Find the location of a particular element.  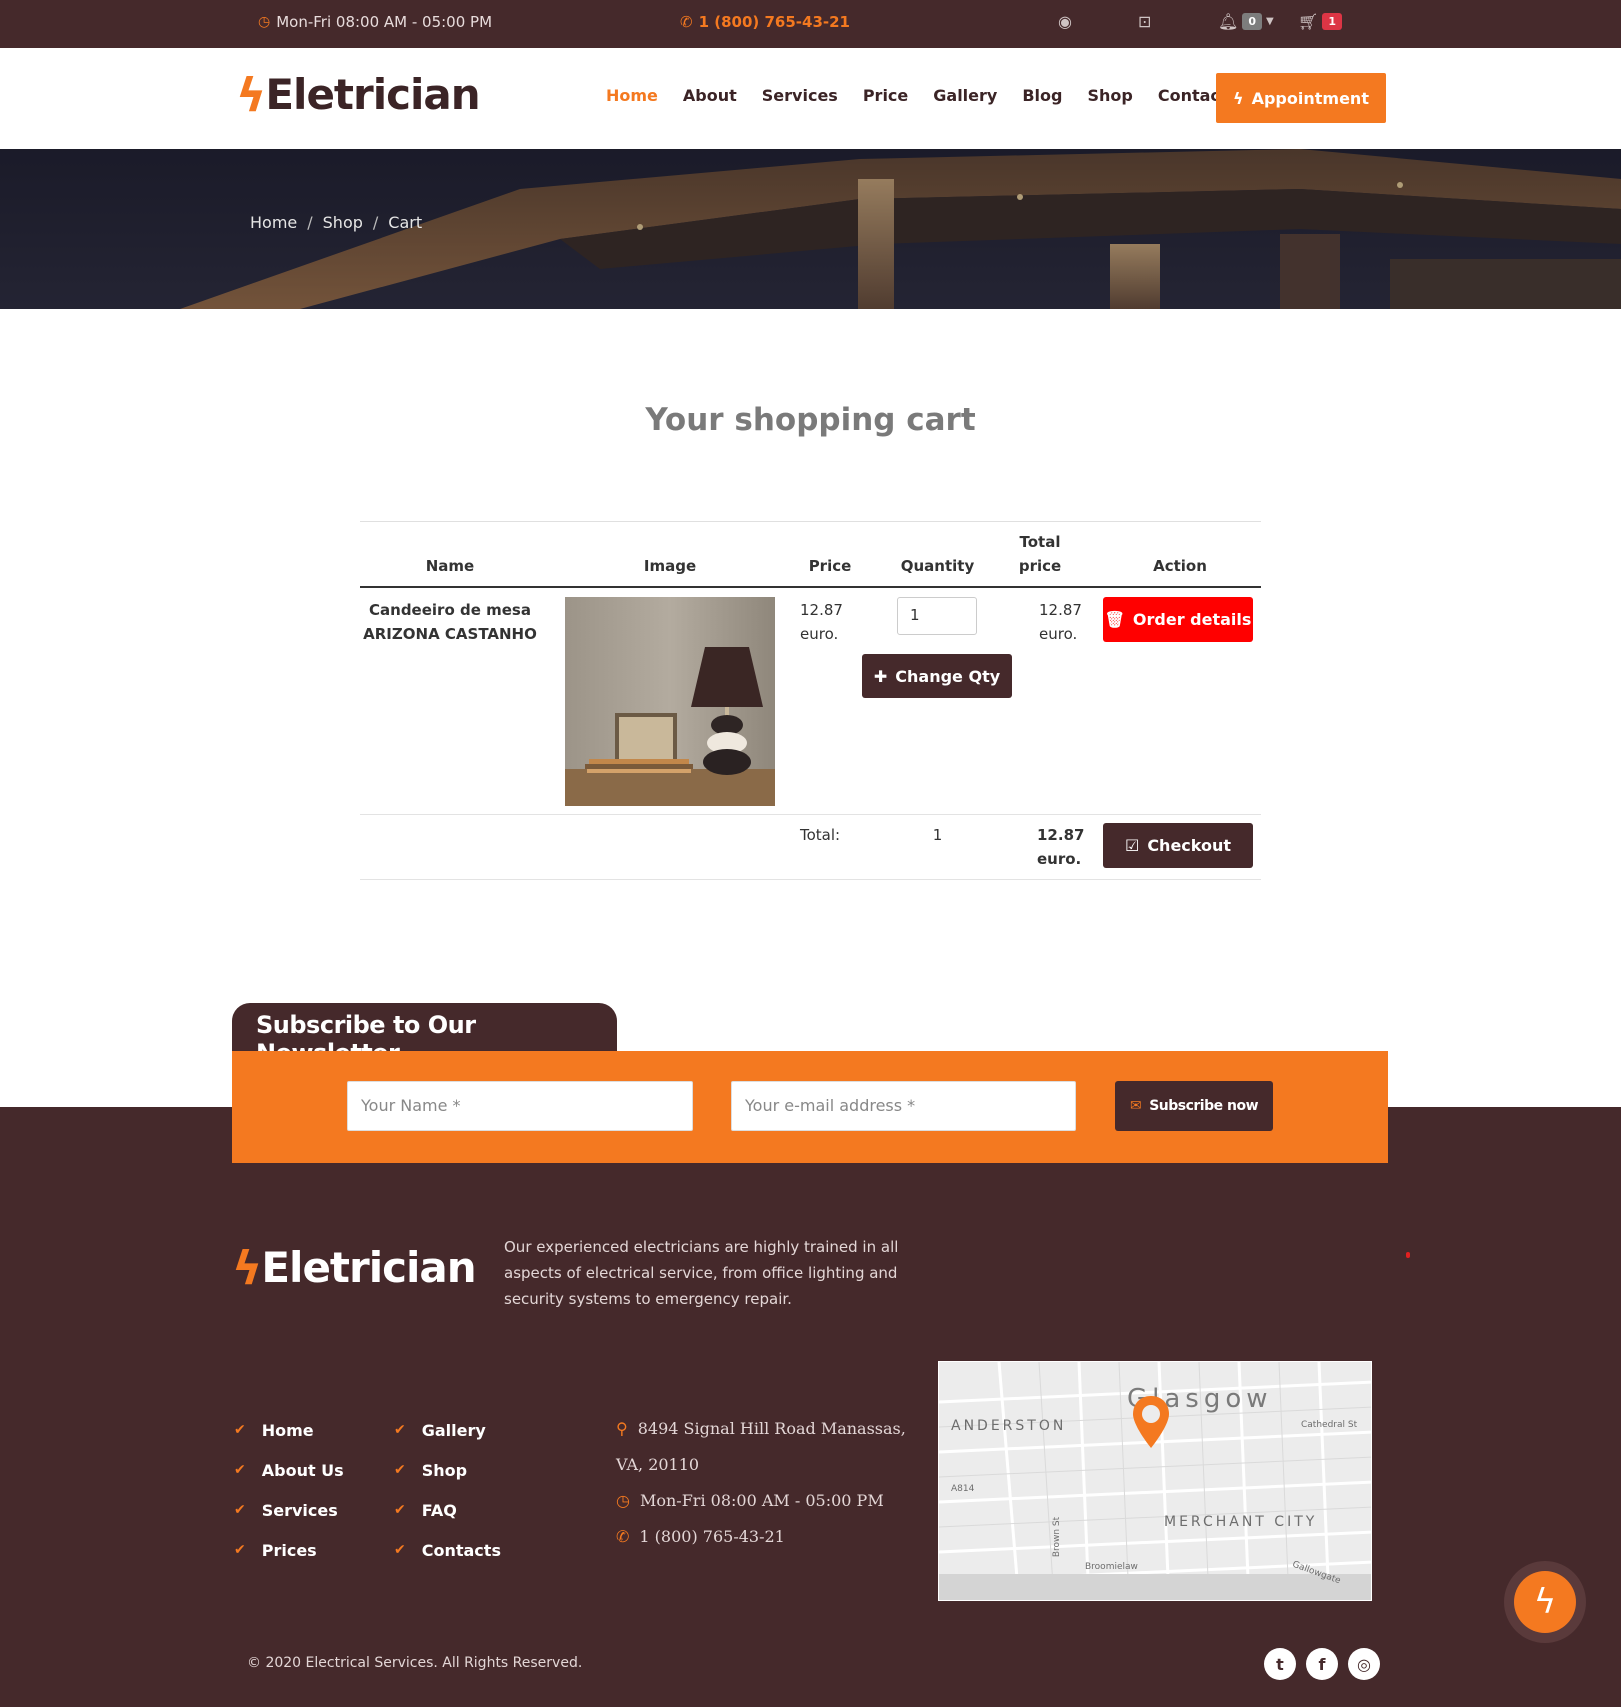

map-pin-icon is located at coordinates (1151, 1422).